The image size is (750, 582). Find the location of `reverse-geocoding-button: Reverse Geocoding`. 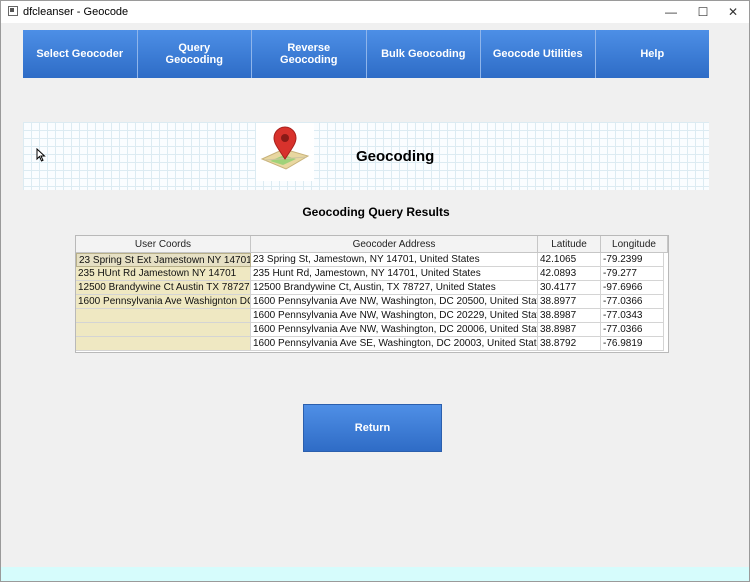

reverse-geocoding-button: Reverse Geocoding is located at coordinates (309, 54).